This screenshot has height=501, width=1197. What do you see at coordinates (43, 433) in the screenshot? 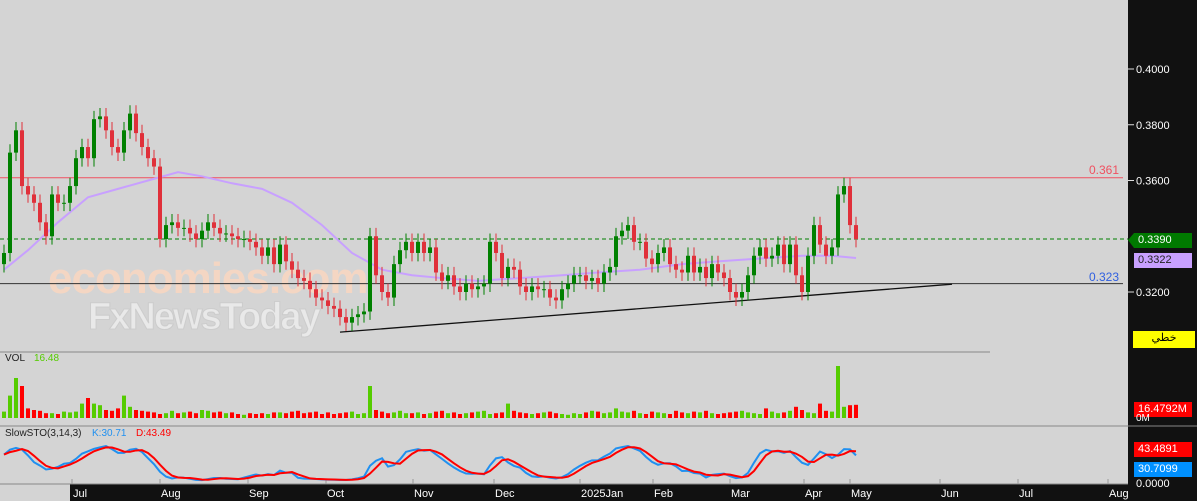
I see `stochastic-title: SlowSTO(3,14,3)` at bounding box center [43, 433].